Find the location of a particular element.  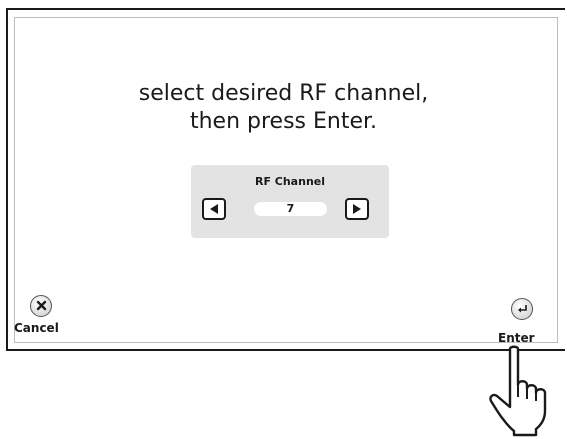

next-channel-button is located at coordinates (357, 209).